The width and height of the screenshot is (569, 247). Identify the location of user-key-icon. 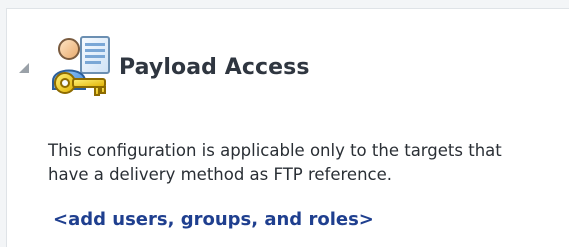
(77, 65).